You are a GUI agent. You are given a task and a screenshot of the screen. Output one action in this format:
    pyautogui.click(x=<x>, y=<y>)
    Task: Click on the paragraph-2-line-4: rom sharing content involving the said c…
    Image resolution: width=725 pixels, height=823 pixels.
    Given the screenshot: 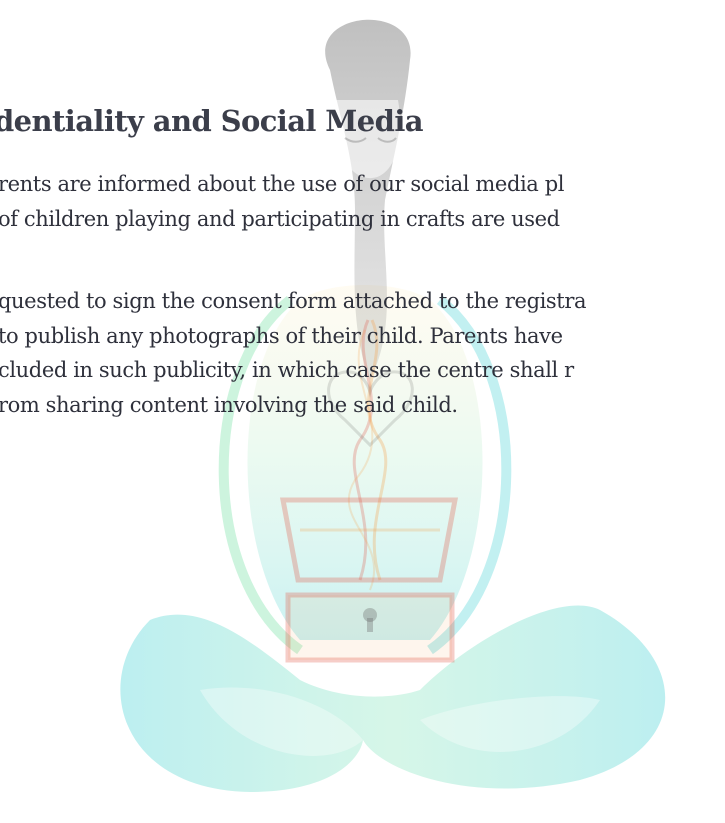 What is the action you would take?
    pyautogui.click(x=229, y=405)
    